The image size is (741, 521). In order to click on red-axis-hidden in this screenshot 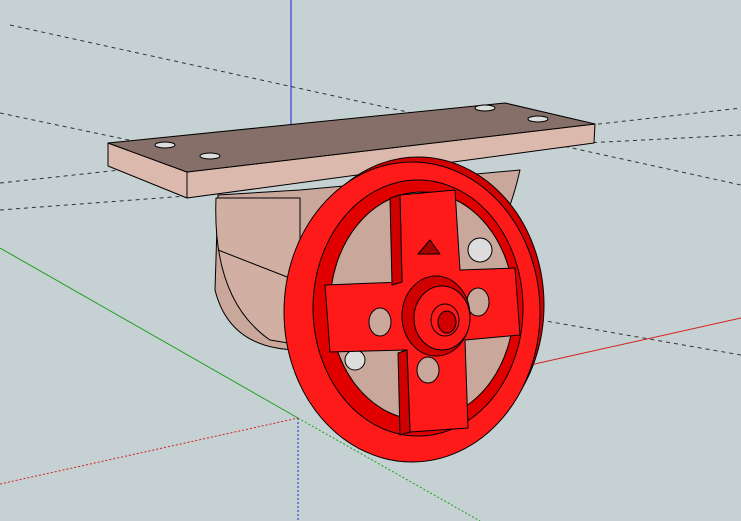, I will do `click(149, 451)`.